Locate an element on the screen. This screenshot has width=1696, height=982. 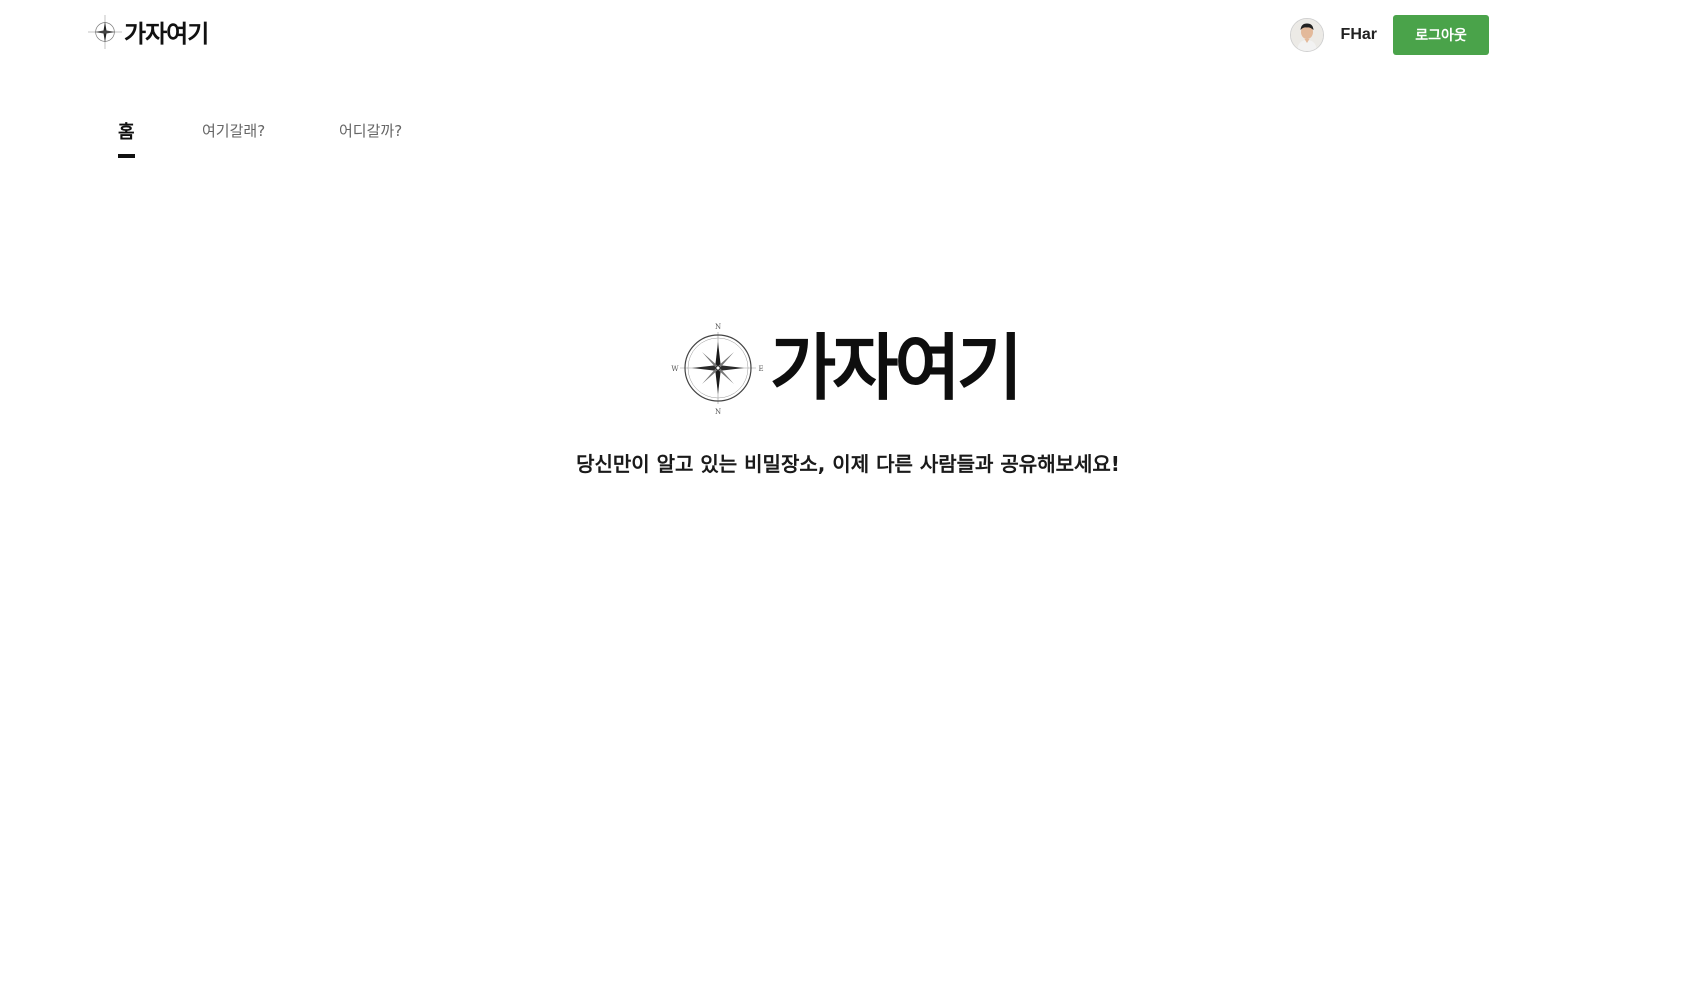
user-avatar-photo is located at coordinates (1306, 35).